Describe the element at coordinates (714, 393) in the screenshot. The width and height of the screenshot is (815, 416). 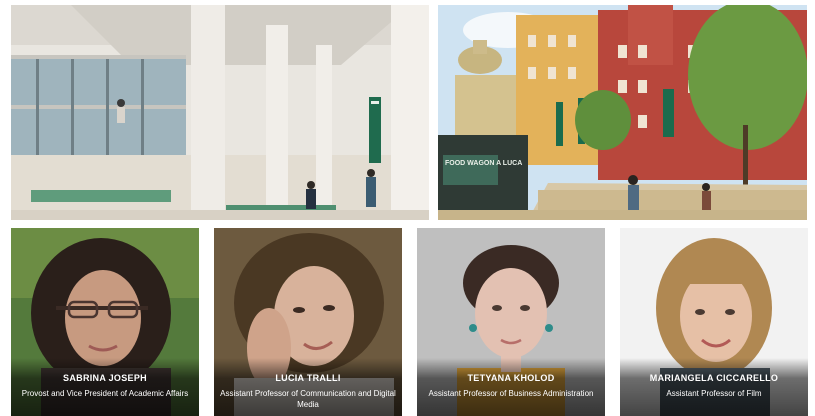
I see `faculty-title: Assistant Professor of Film` at that location.